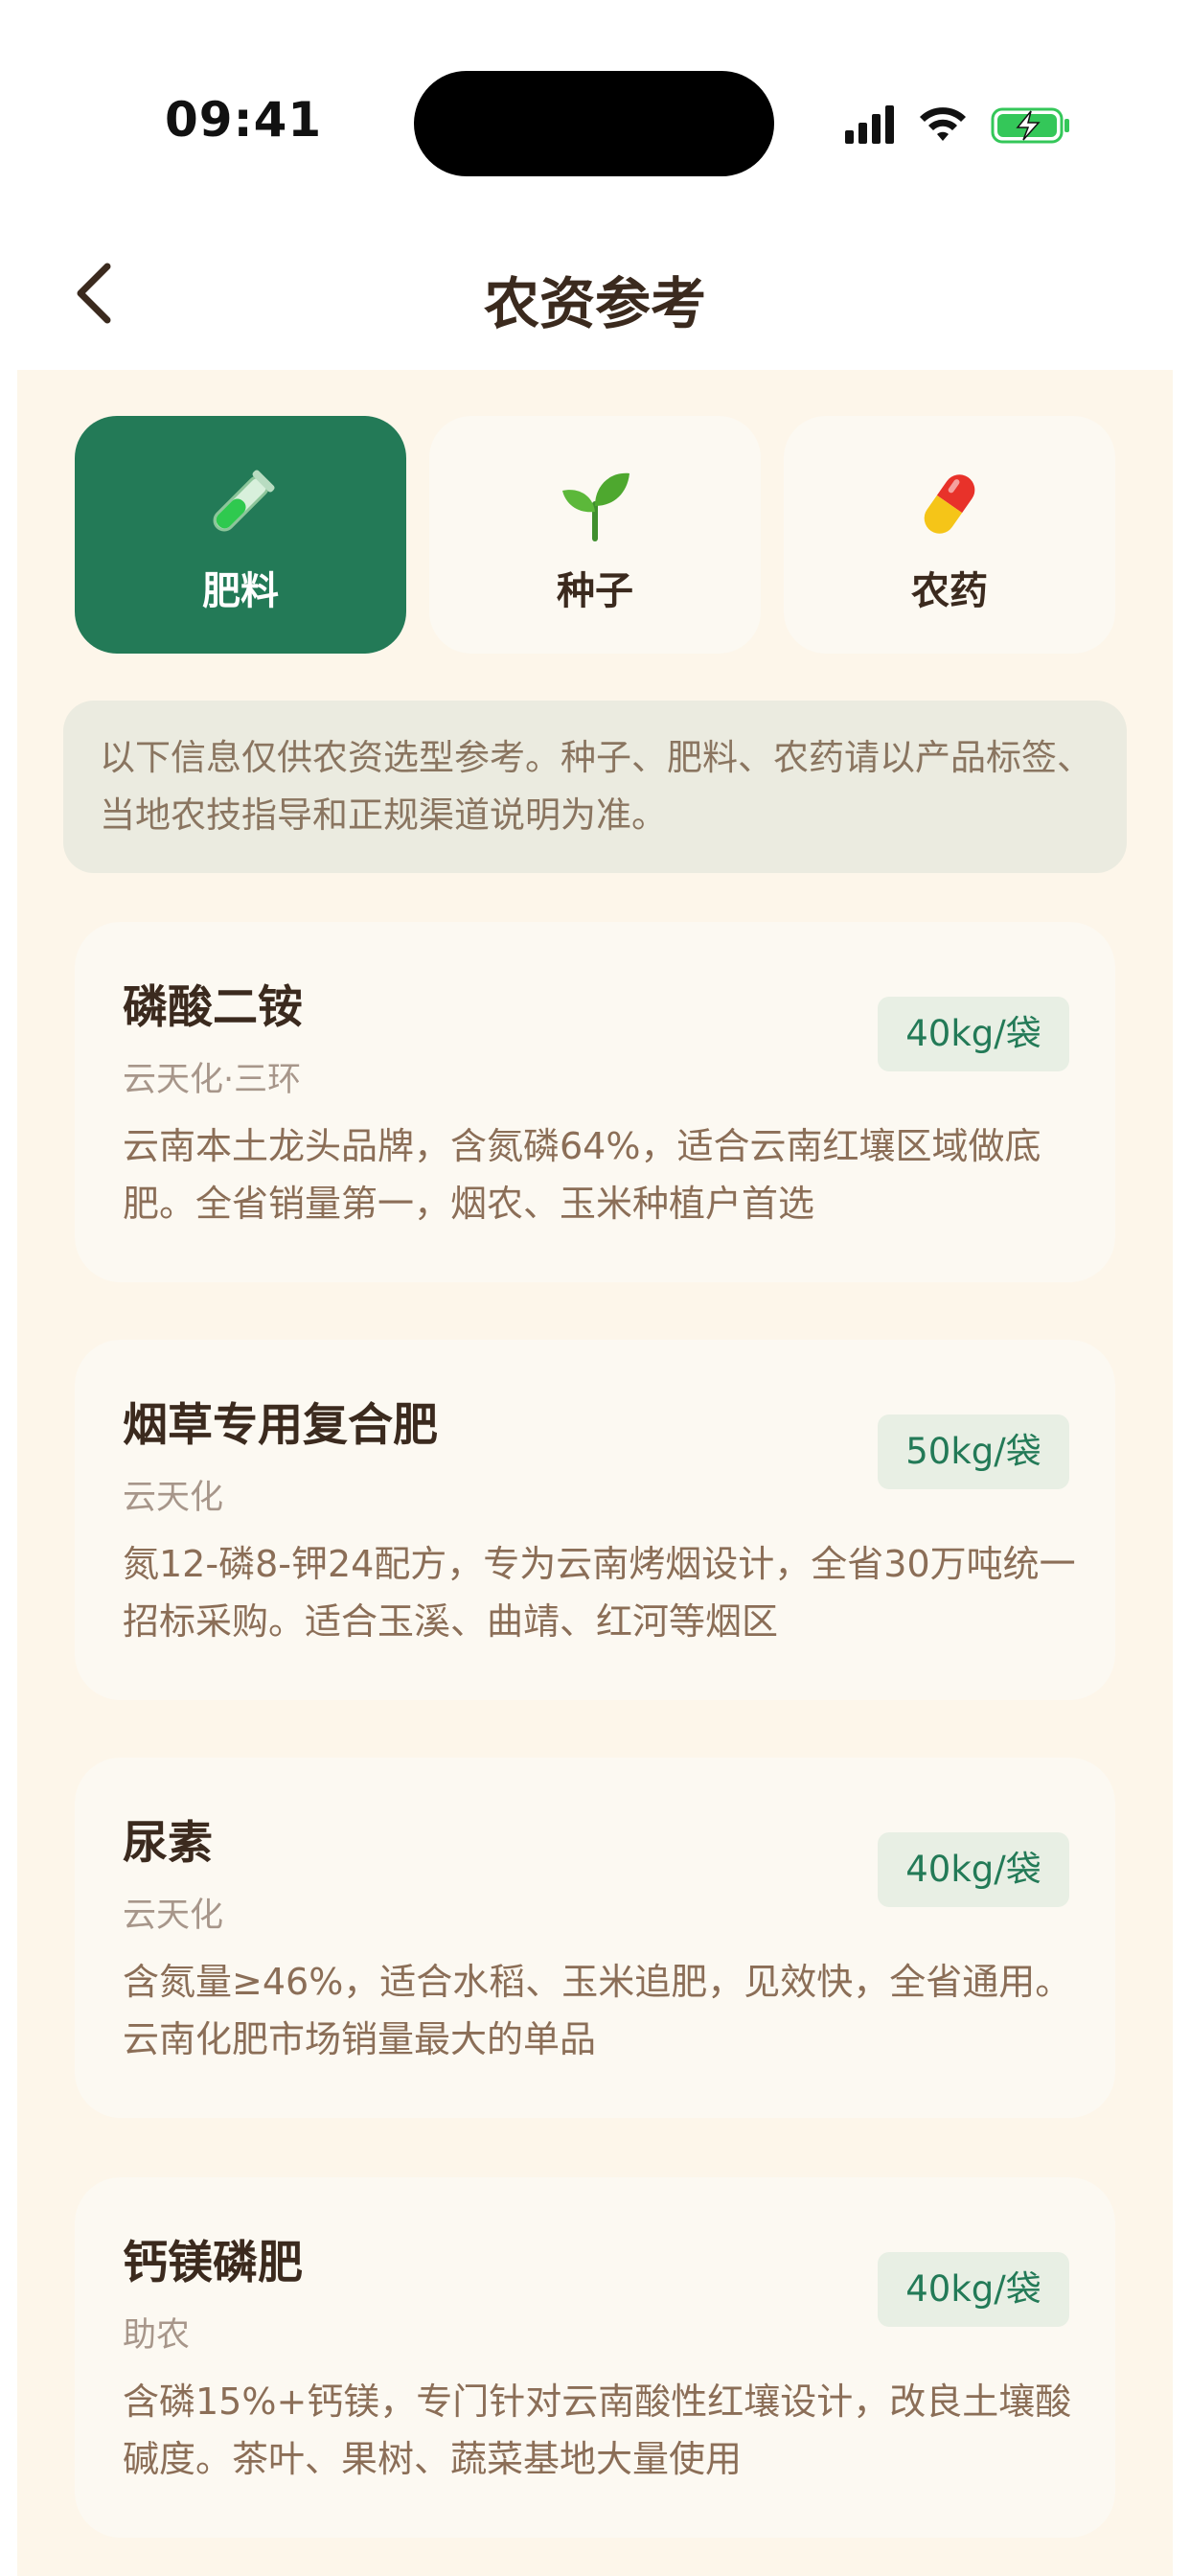 The height and width of the screenshot is (2576, 1190). I want to click on tab-seeds: 种子, so click(595, 535).